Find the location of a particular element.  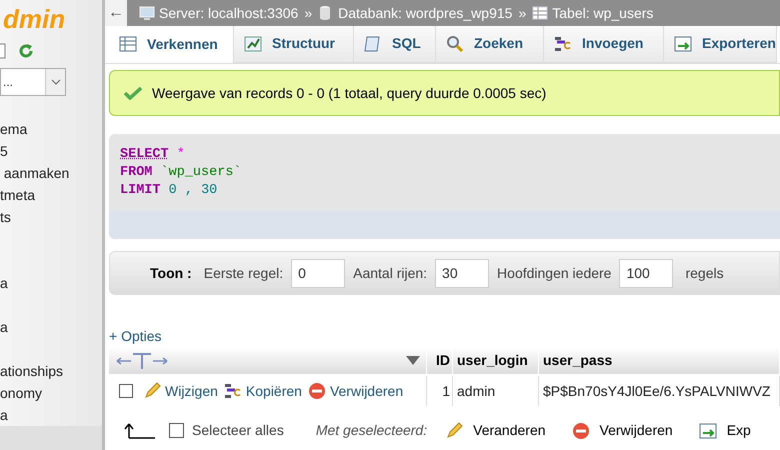

column-header: user_login is located at coordinates (492, 360).